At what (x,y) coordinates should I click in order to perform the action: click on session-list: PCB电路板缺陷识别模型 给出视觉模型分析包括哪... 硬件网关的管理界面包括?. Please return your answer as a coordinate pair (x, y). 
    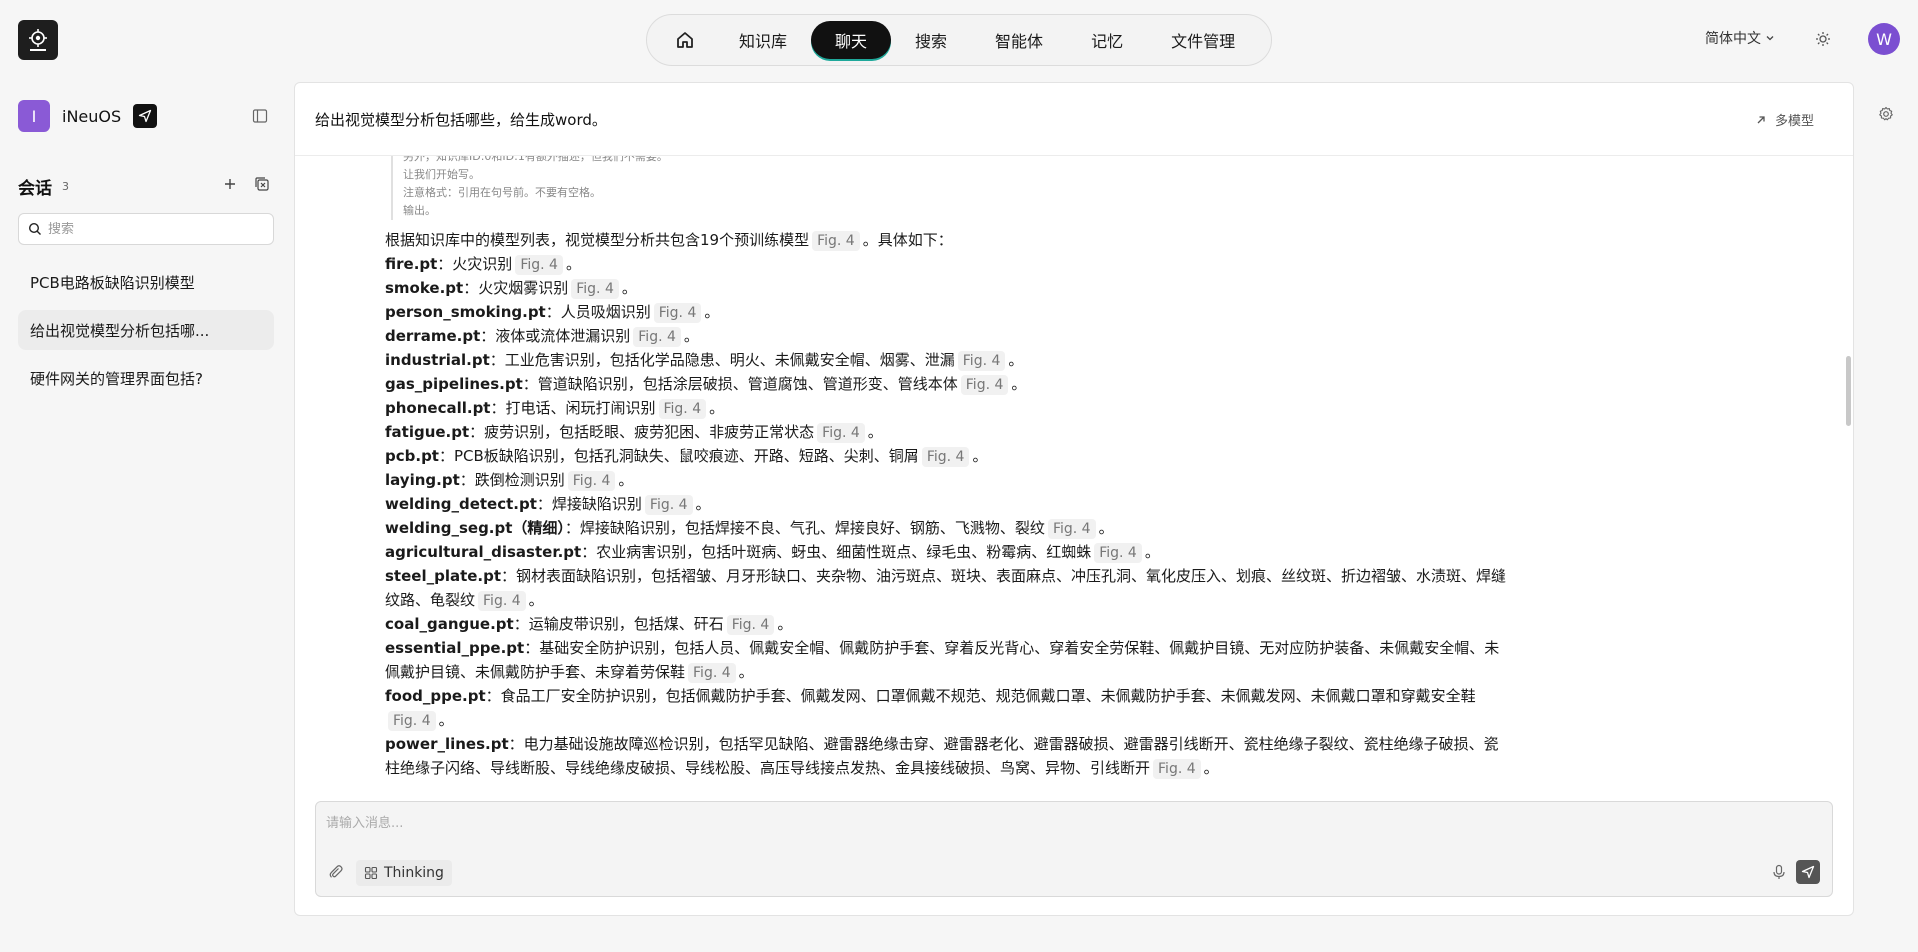
    Looking at the image, I should click on (146, 334).